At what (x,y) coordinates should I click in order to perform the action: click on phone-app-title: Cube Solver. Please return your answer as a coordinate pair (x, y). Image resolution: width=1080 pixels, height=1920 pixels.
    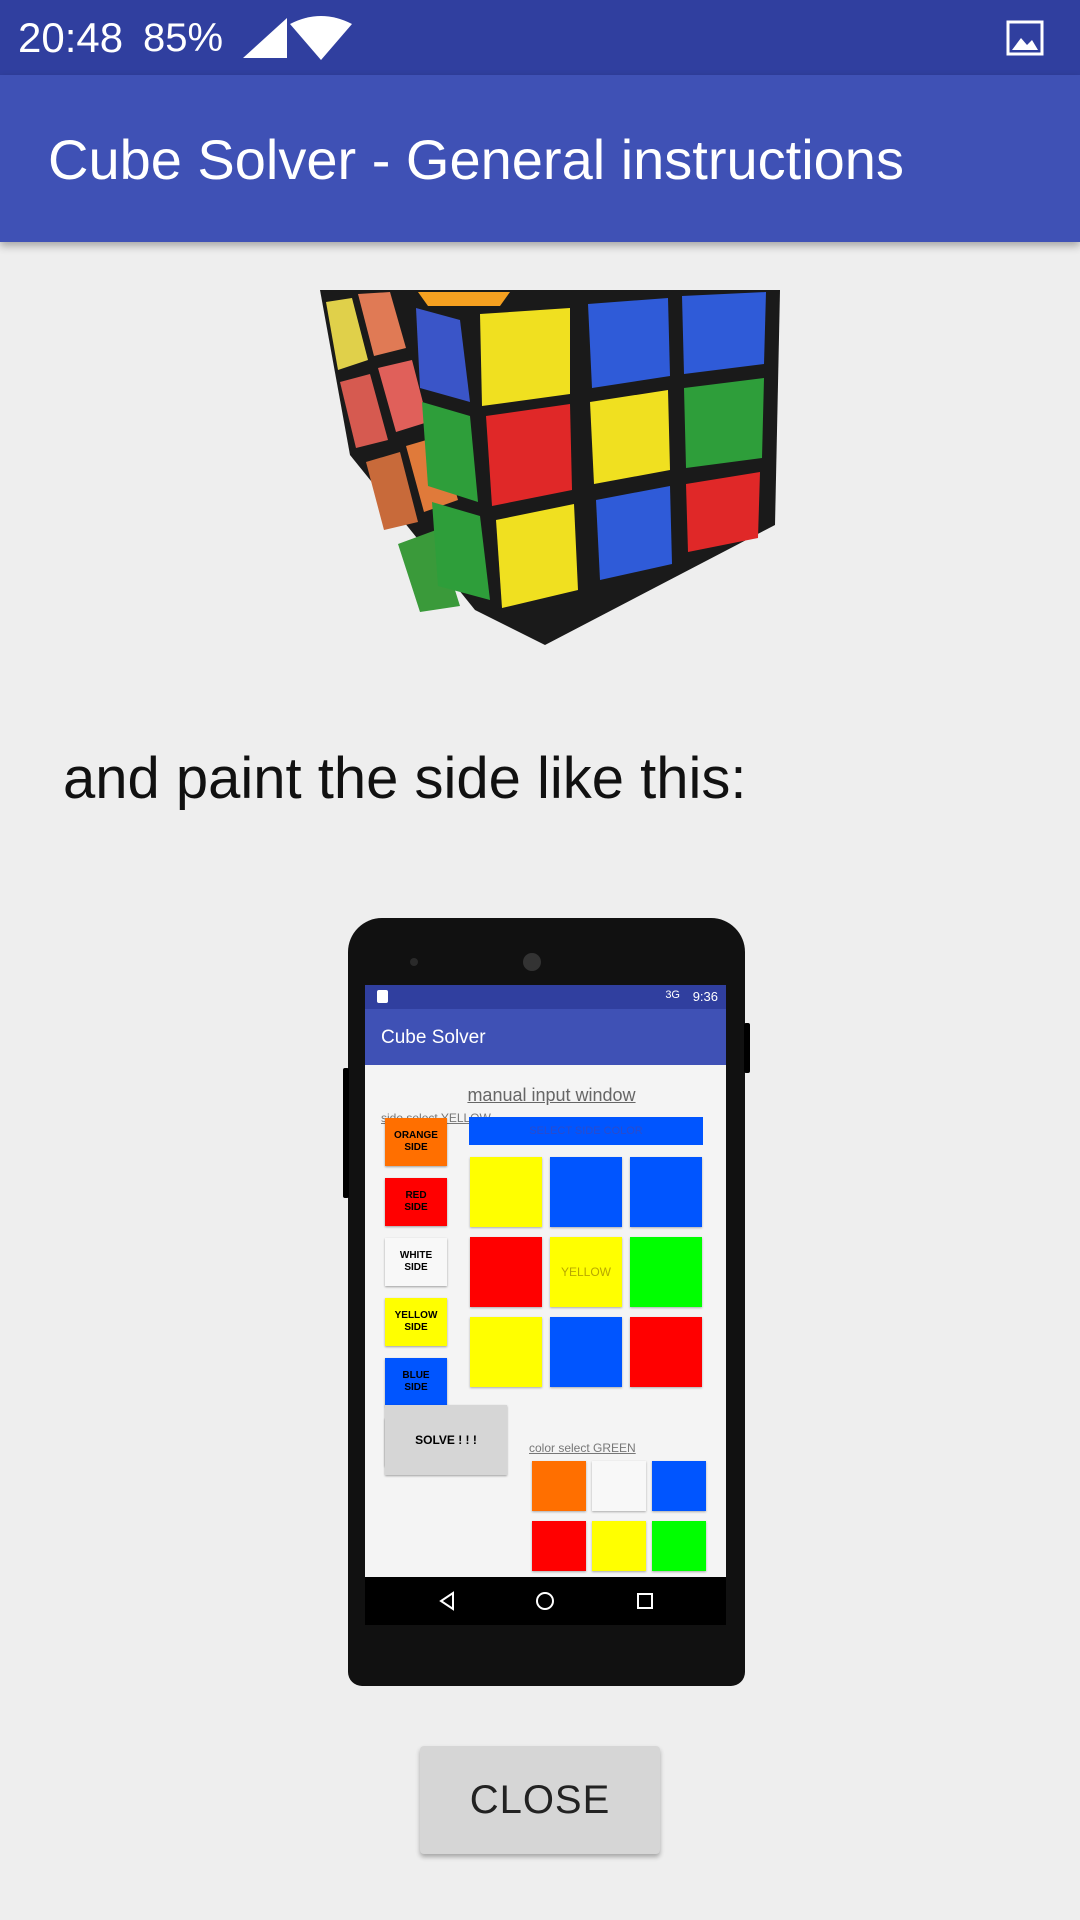
    Looking at the image, I should click on (433, 1037).